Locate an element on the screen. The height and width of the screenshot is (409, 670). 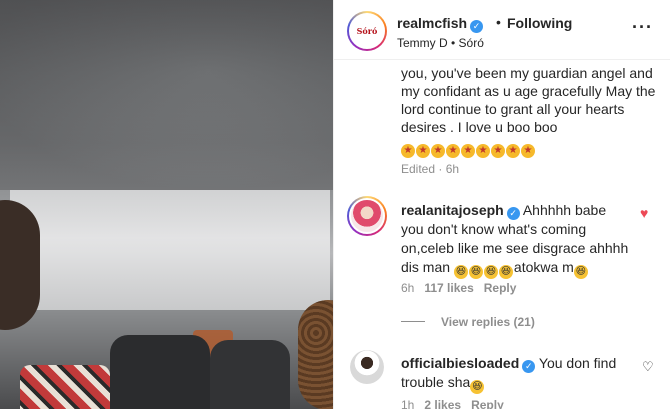
liked-heart-icon: ♥ is located at coordinates (647, 213).